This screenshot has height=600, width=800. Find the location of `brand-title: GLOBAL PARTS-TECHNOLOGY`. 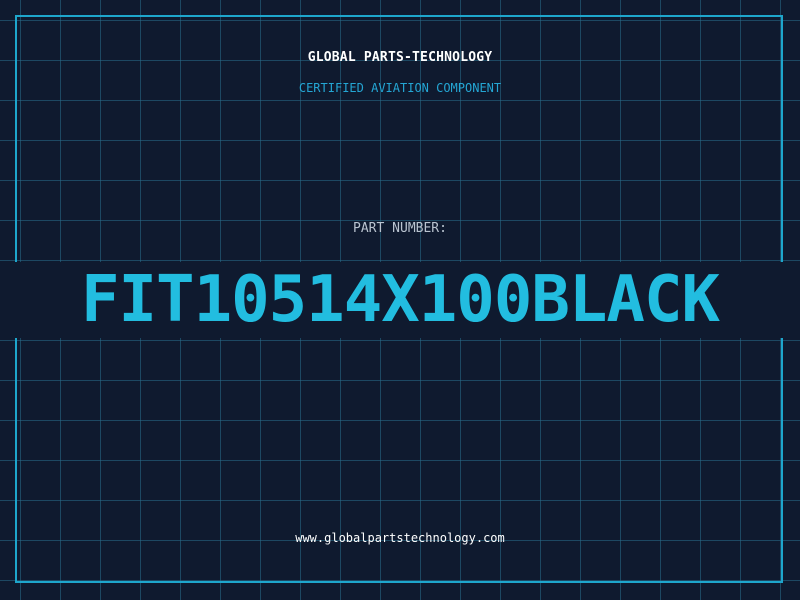

brand-title: GLOBAL PARTS-TECHNOLOGY is located at coordinates (400, 57).